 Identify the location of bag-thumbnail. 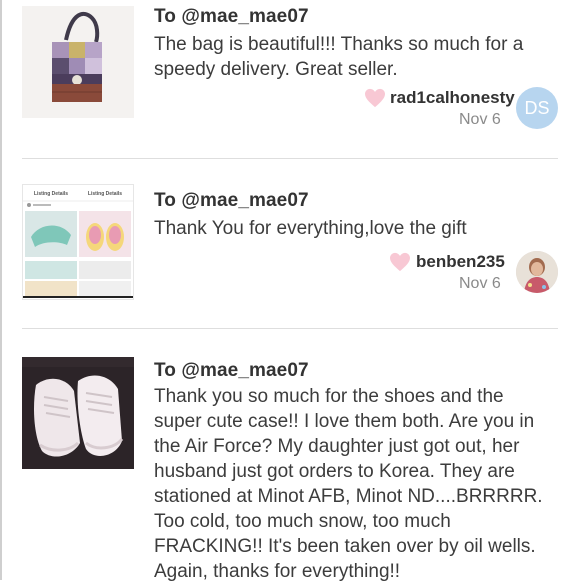
(78, 62).